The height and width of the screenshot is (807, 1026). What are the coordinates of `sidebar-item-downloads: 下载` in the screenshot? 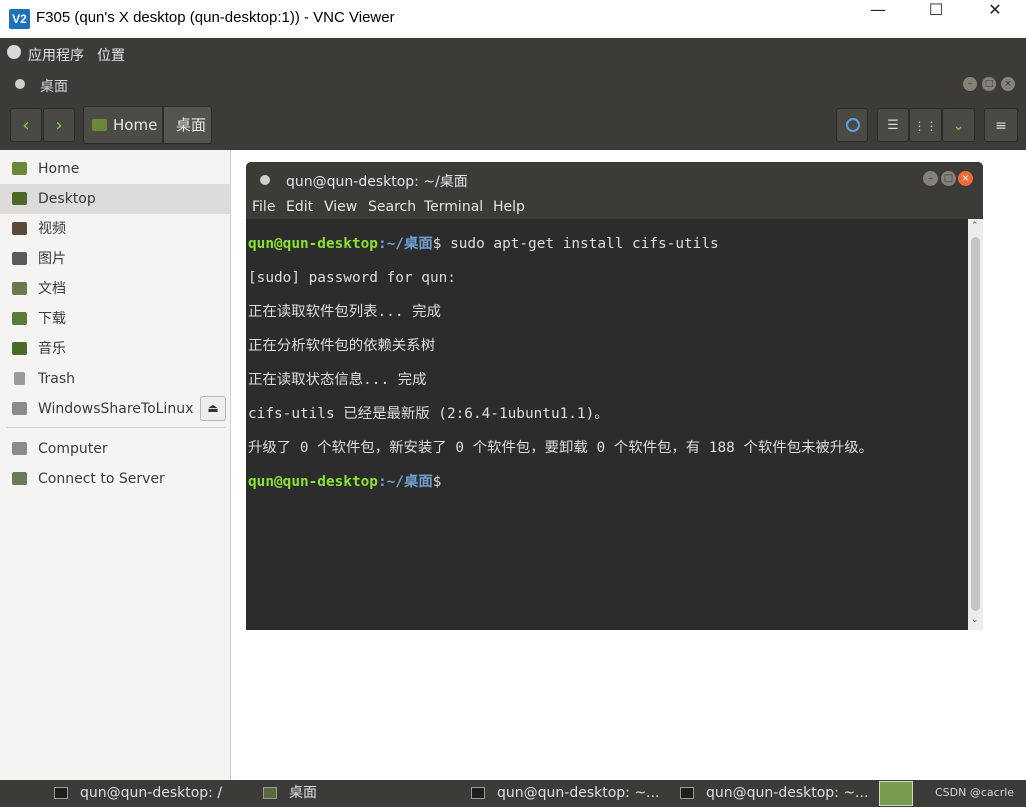 It's located at (115, 319).